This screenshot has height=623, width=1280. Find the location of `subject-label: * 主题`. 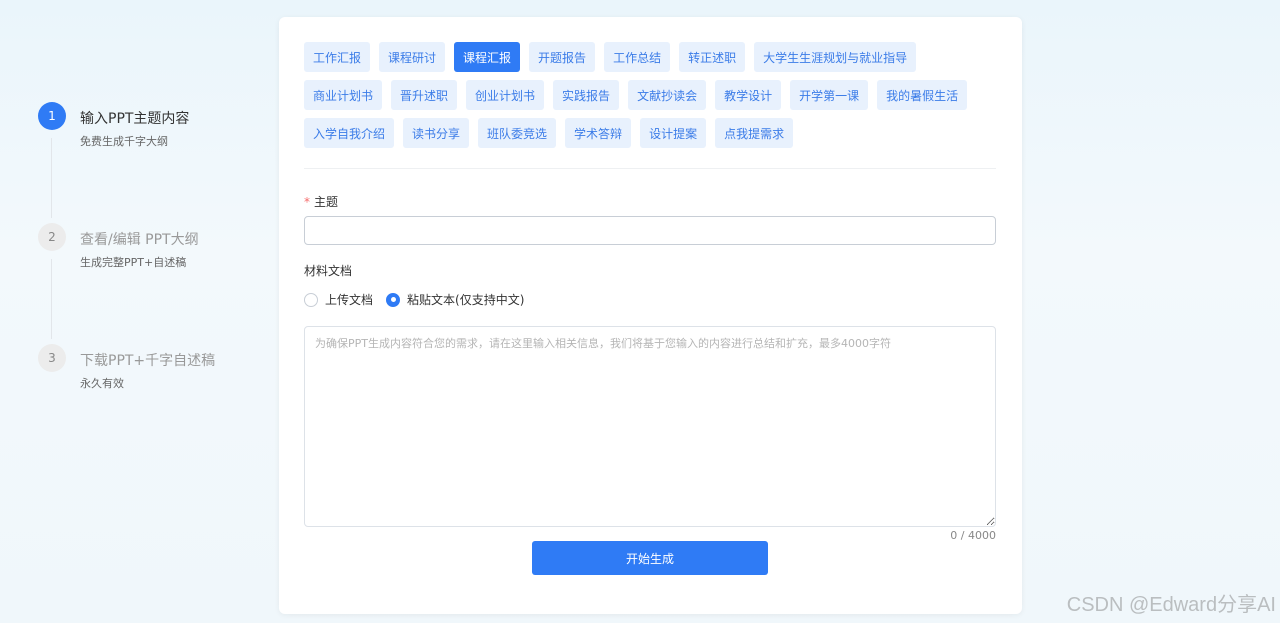

subject-label: * 主题 is located at coordinates (321, 201).